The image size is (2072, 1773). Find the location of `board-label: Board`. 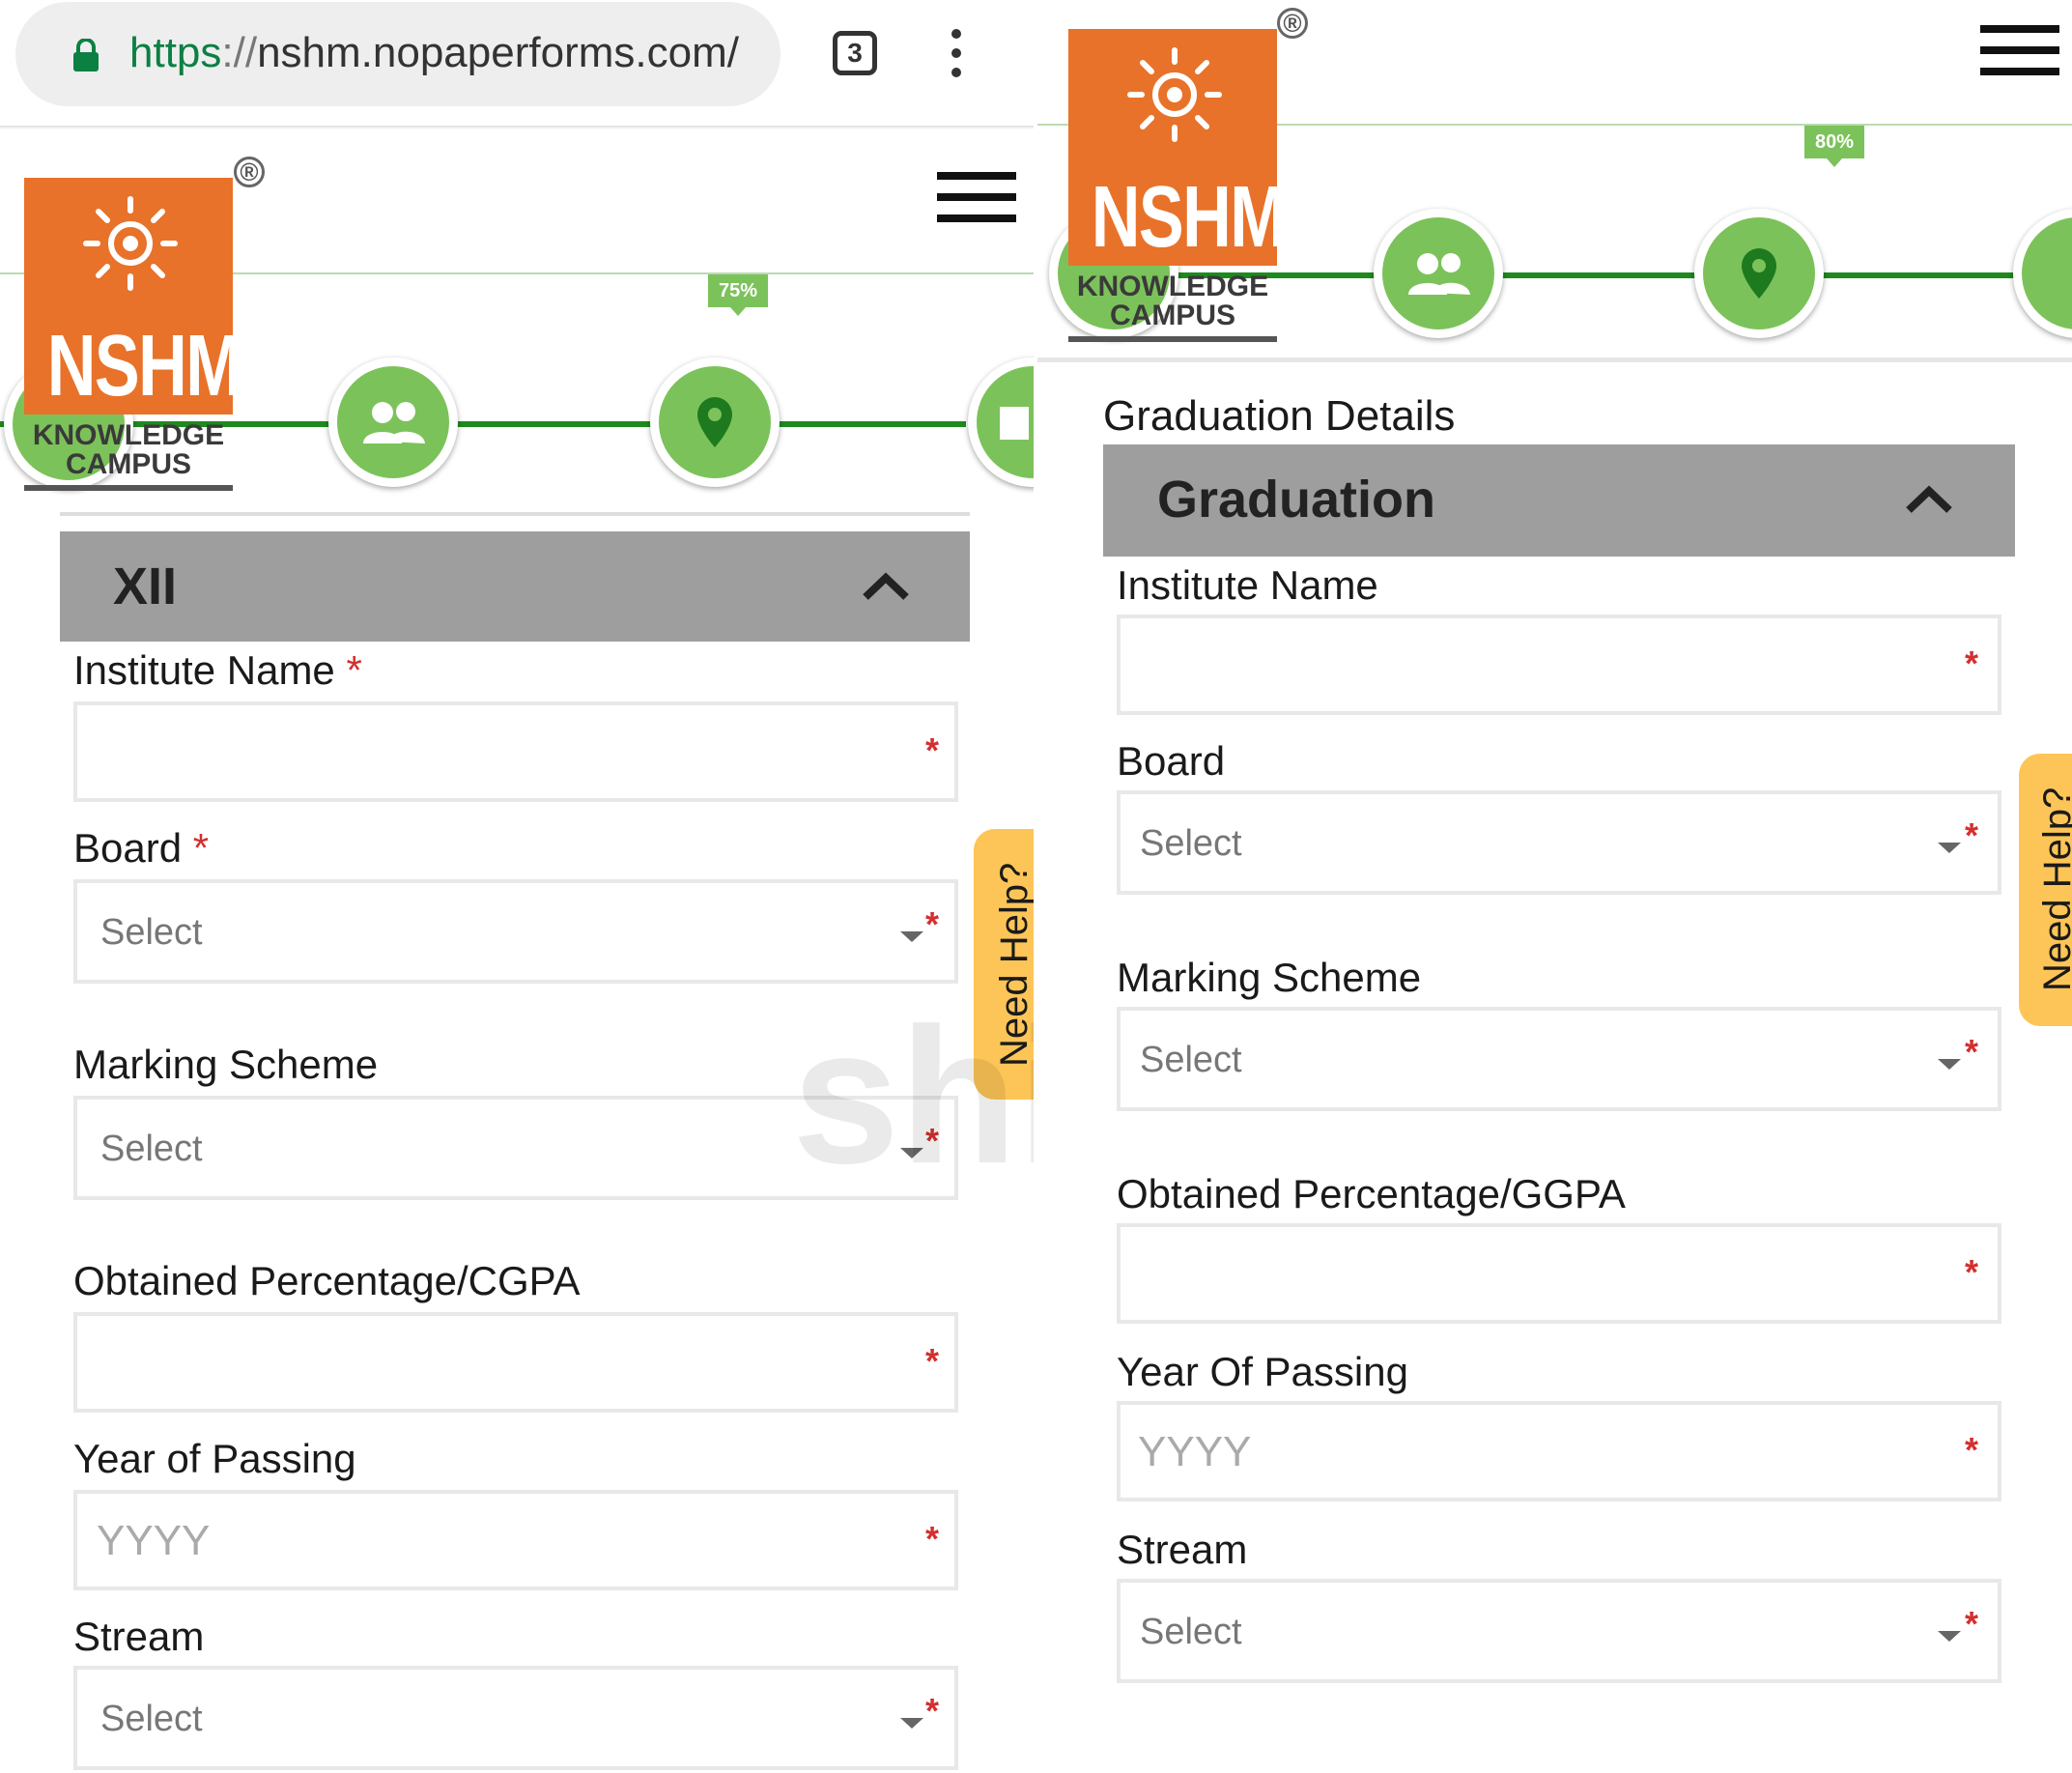

board-label: Board is located at coordinates (1172, 761).